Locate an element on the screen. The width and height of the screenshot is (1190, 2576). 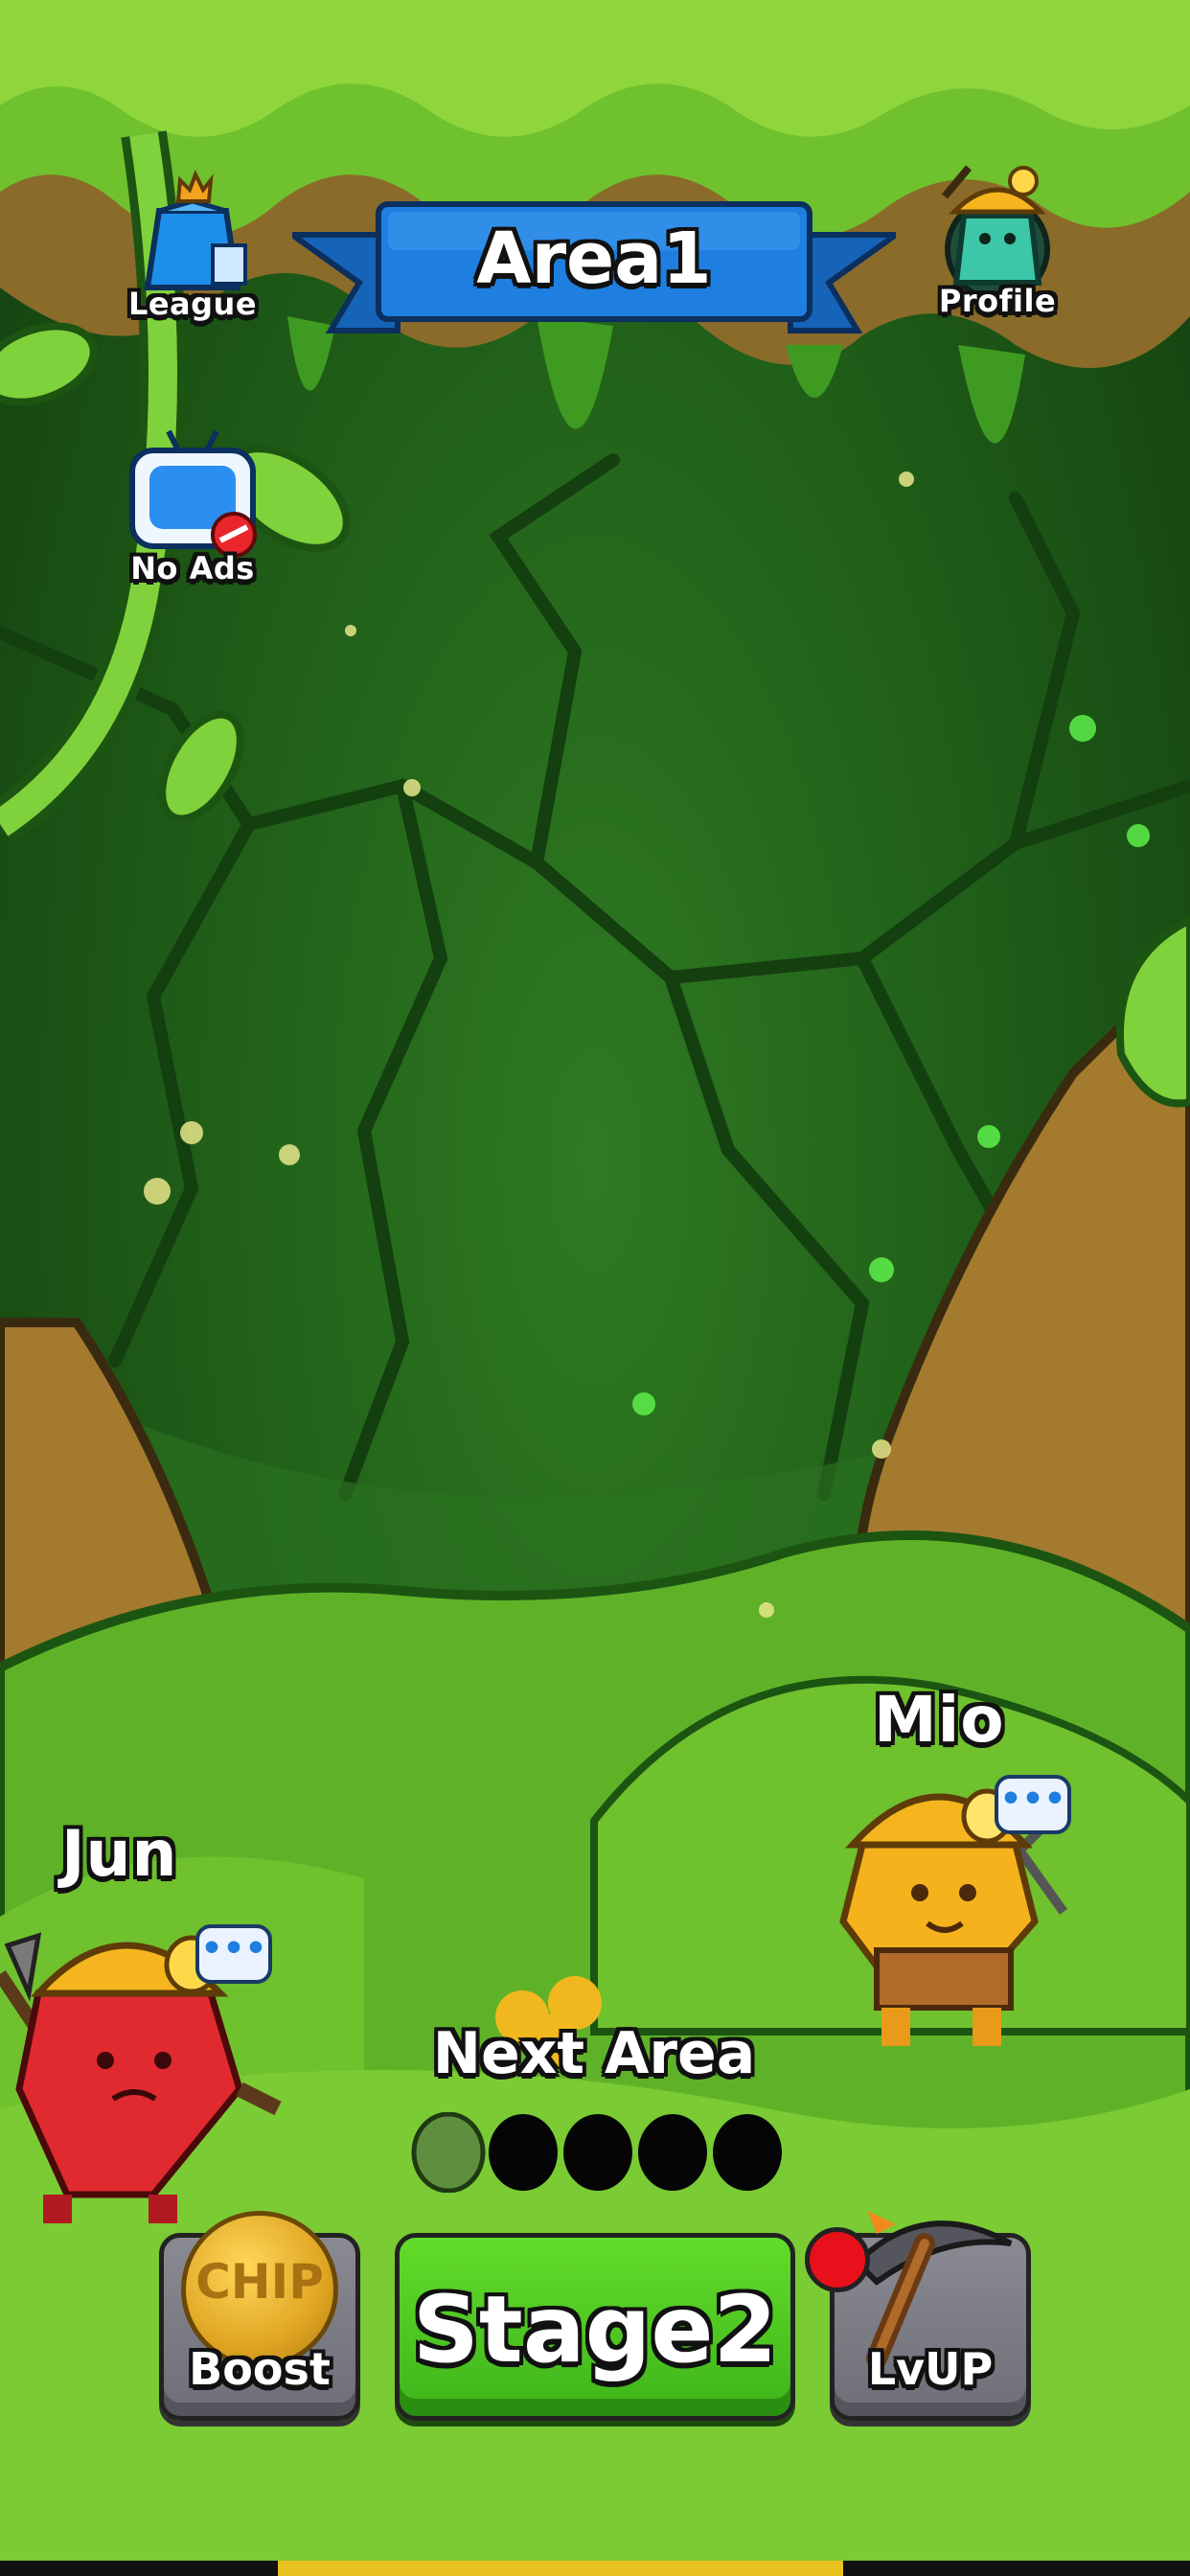
character-name-right: Mio is located at coordinates (940, 1720).